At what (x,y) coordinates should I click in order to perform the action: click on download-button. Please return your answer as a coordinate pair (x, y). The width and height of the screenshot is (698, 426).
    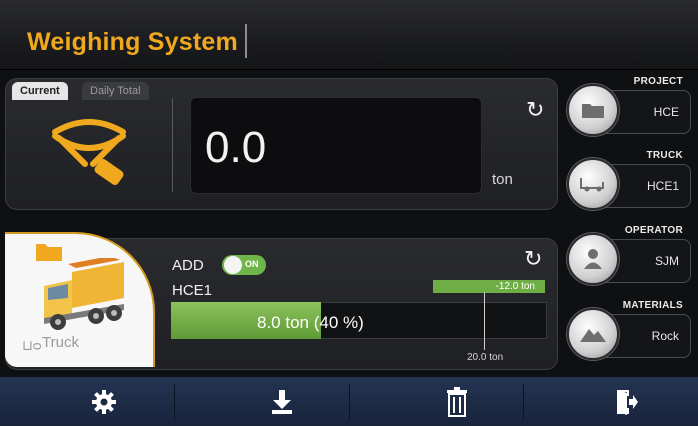
    Looking at the image, I should click on (282, 401).